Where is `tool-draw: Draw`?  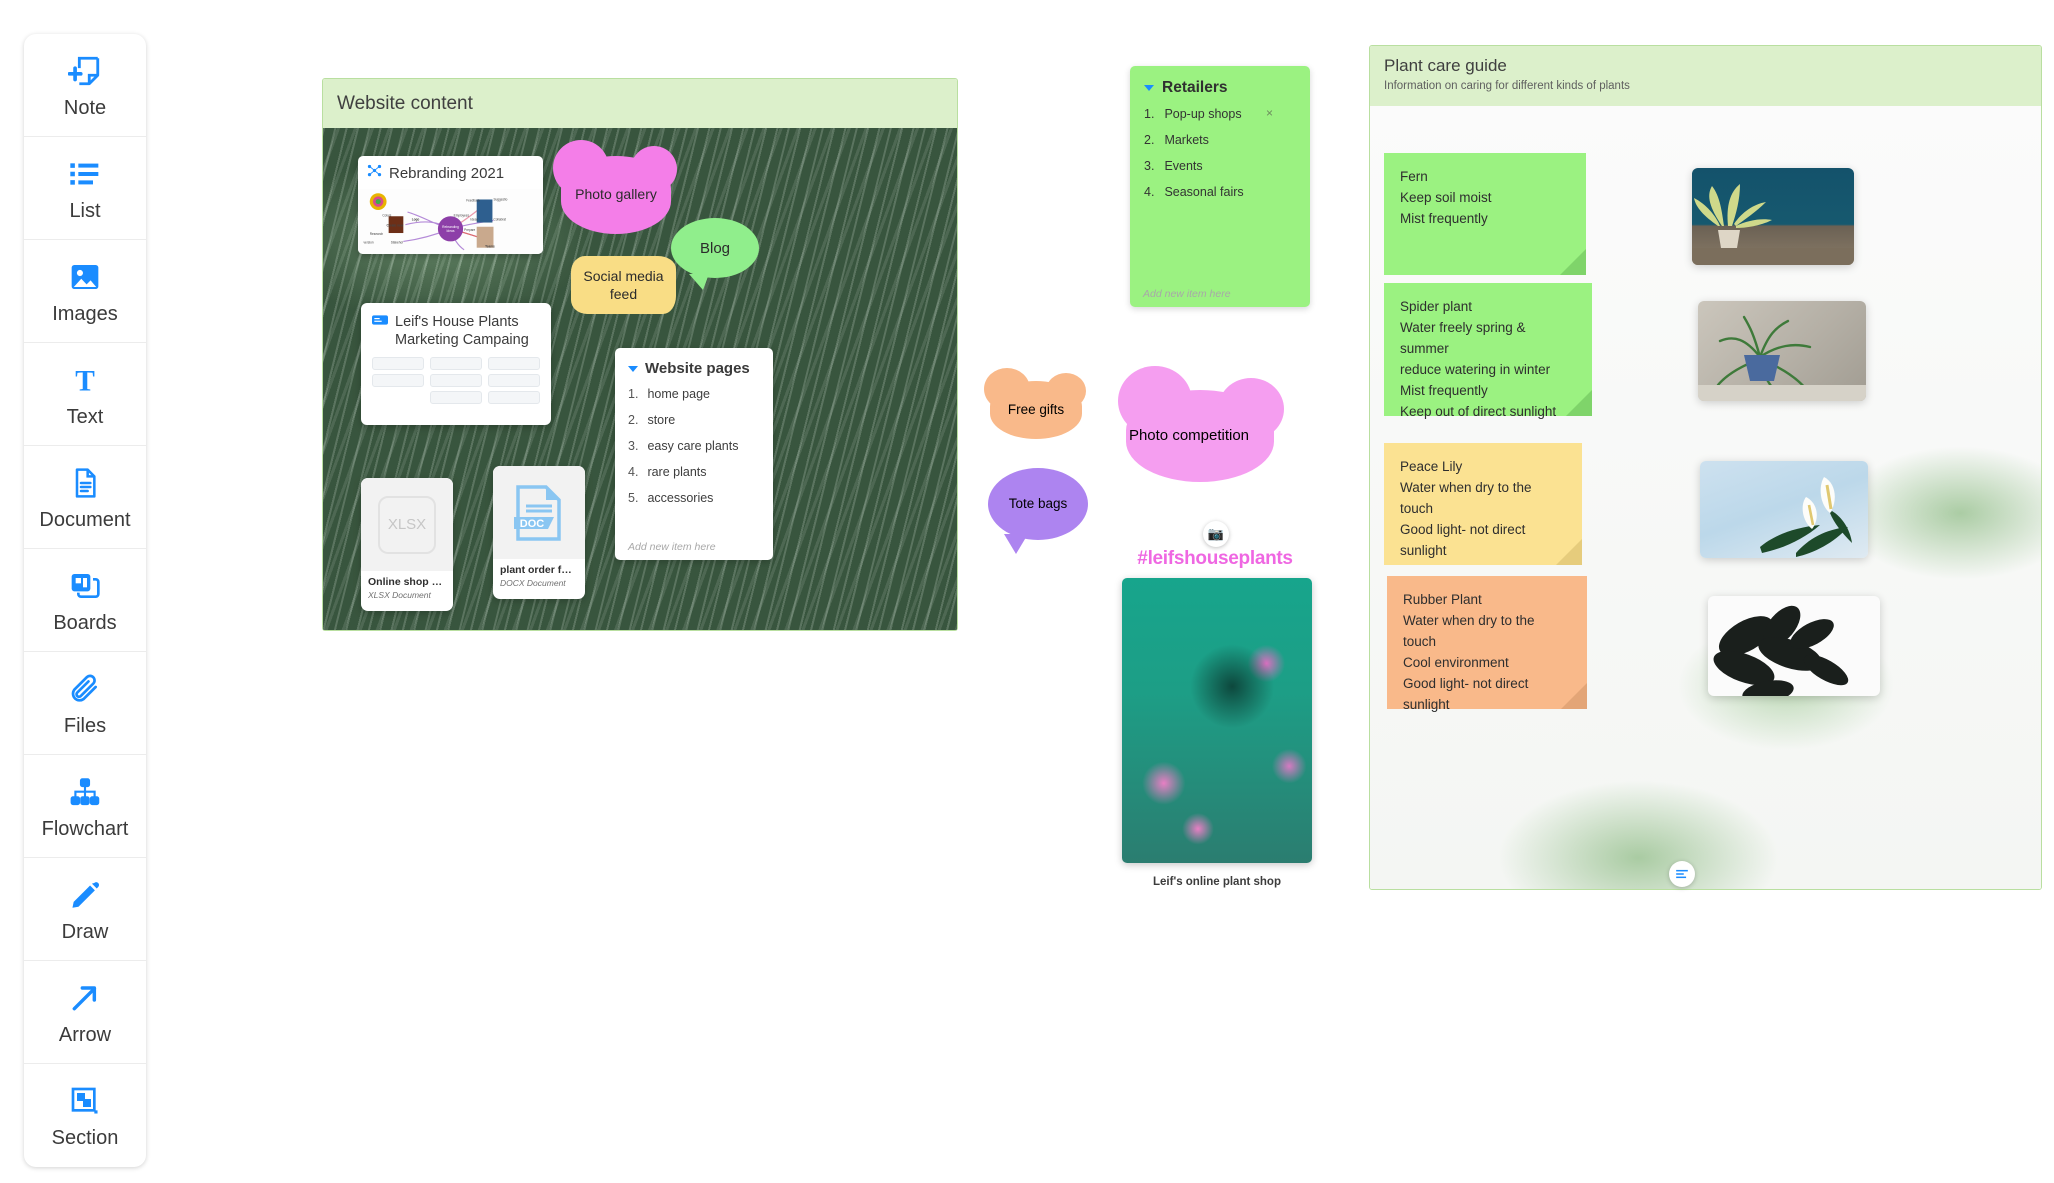 tool-draw: Draw is located at coordinates (85, 909).